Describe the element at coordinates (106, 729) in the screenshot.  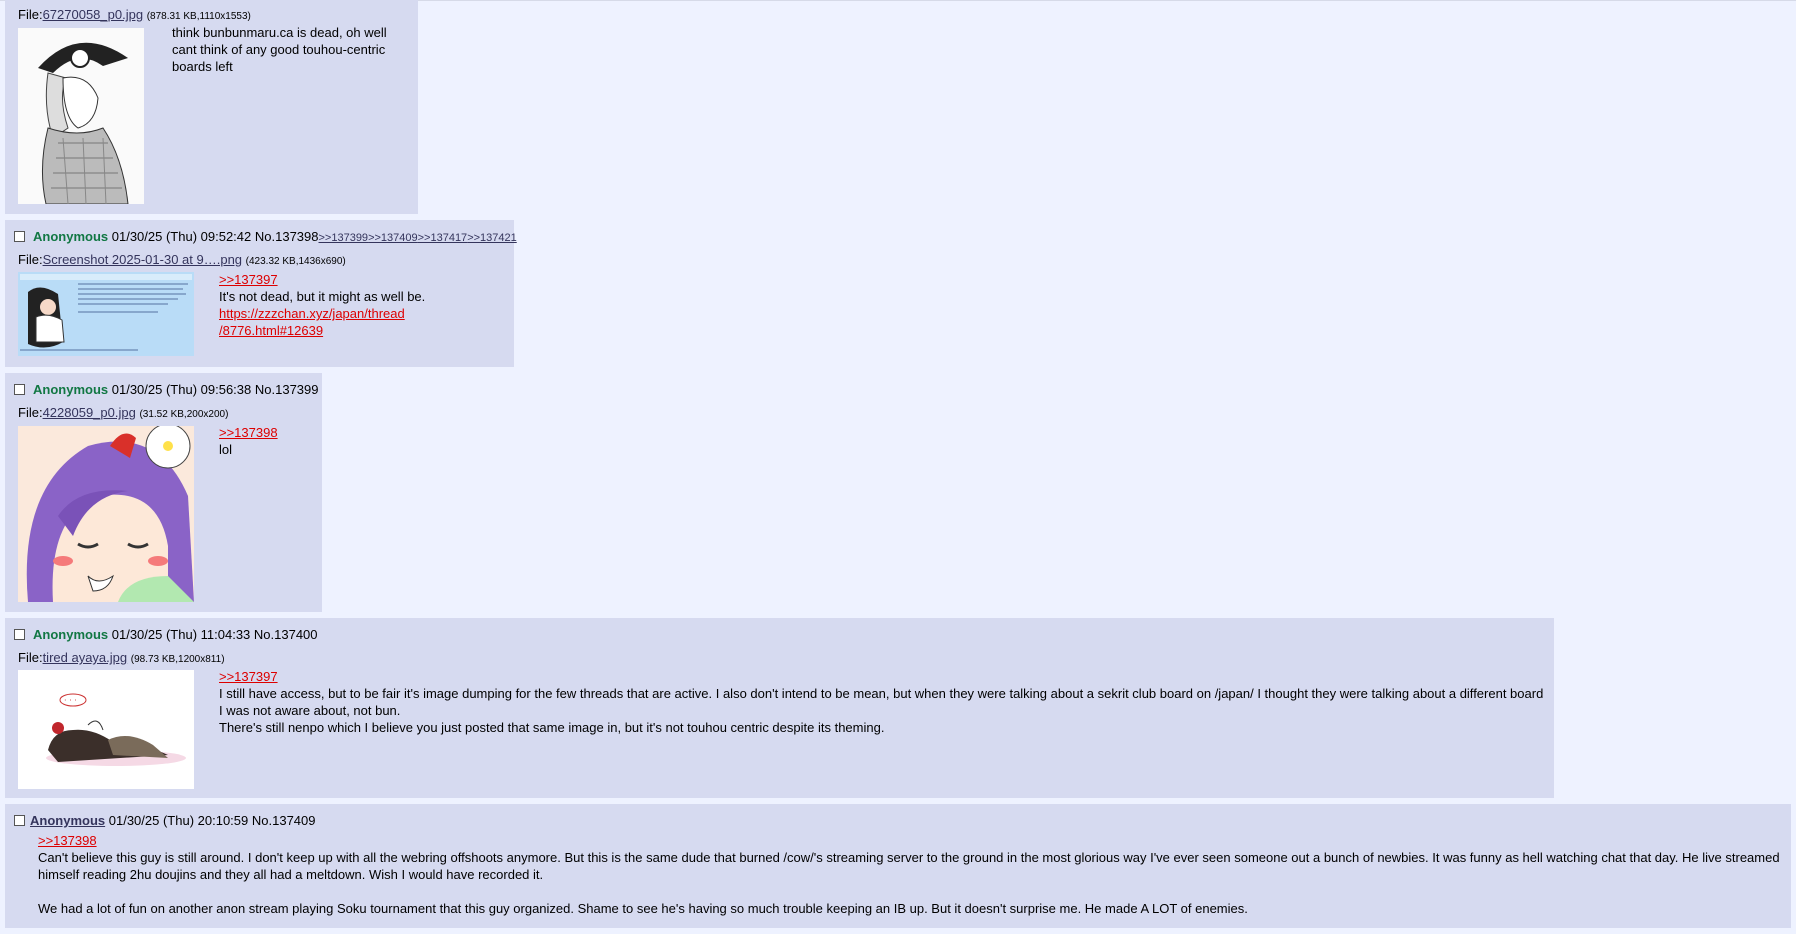
I see `post-thumbnail: · · ·` at that location.